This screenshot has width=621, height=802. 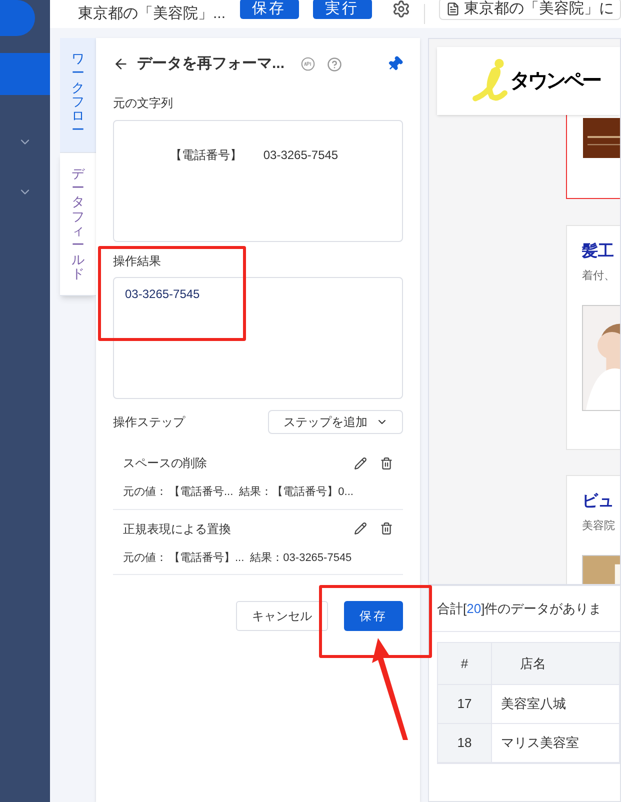 I want to click on side-tab: データフィールド, so click(x=78, y=224).